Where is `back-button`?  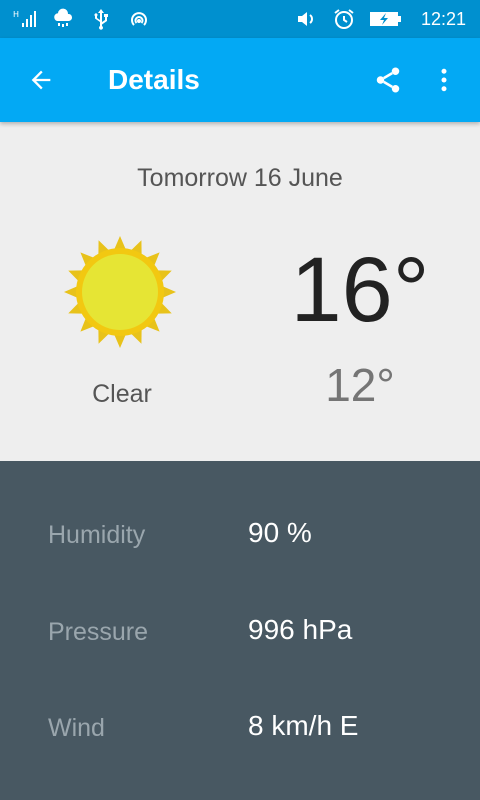 back-button is located at coordinates (41, 80).